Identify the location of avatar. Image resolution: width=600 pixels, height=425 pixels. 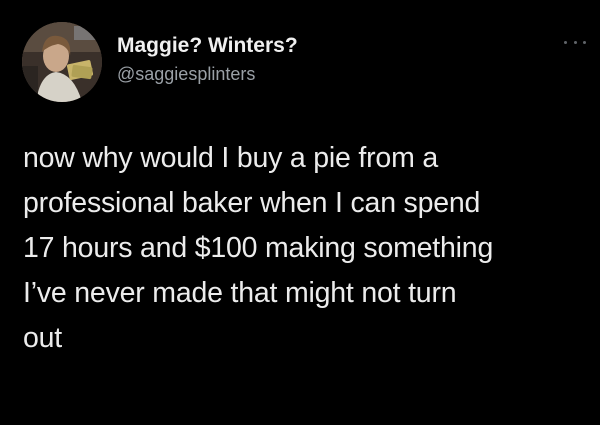
(62, 62).